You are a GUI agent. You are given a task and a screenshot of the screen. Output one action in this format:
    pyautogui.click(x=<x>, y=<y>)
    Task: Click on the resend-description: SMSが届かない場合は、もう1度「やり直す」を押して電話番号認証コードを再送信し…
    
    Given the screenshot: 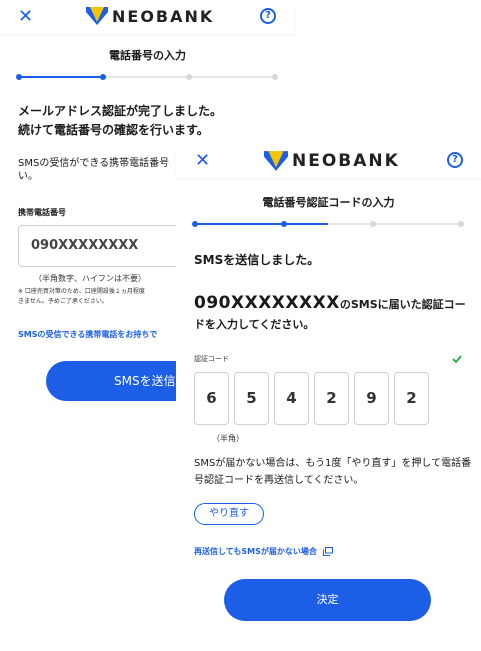 What is the action you would take?
    pyautogui.click(x=333, y=472)
    